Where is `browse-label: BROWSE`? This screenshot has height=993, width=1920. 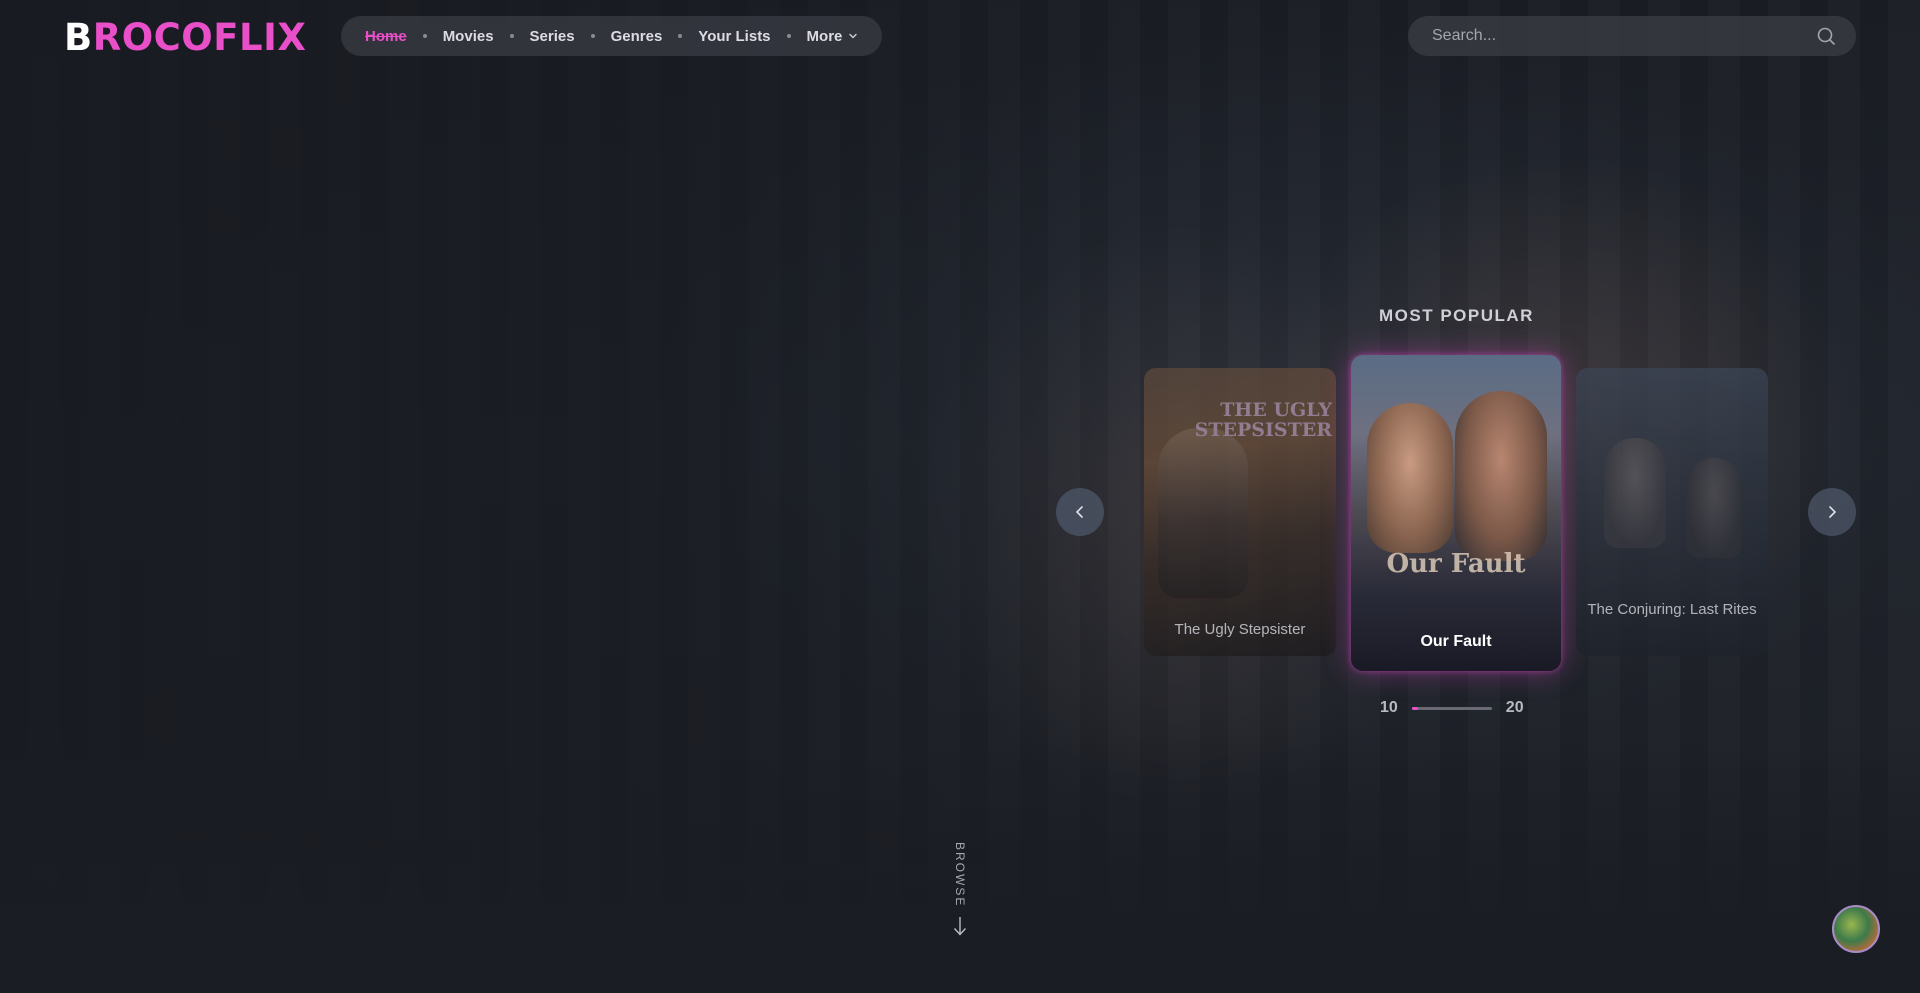
browse-label: BROWSE is located at coordinates (960, 875).